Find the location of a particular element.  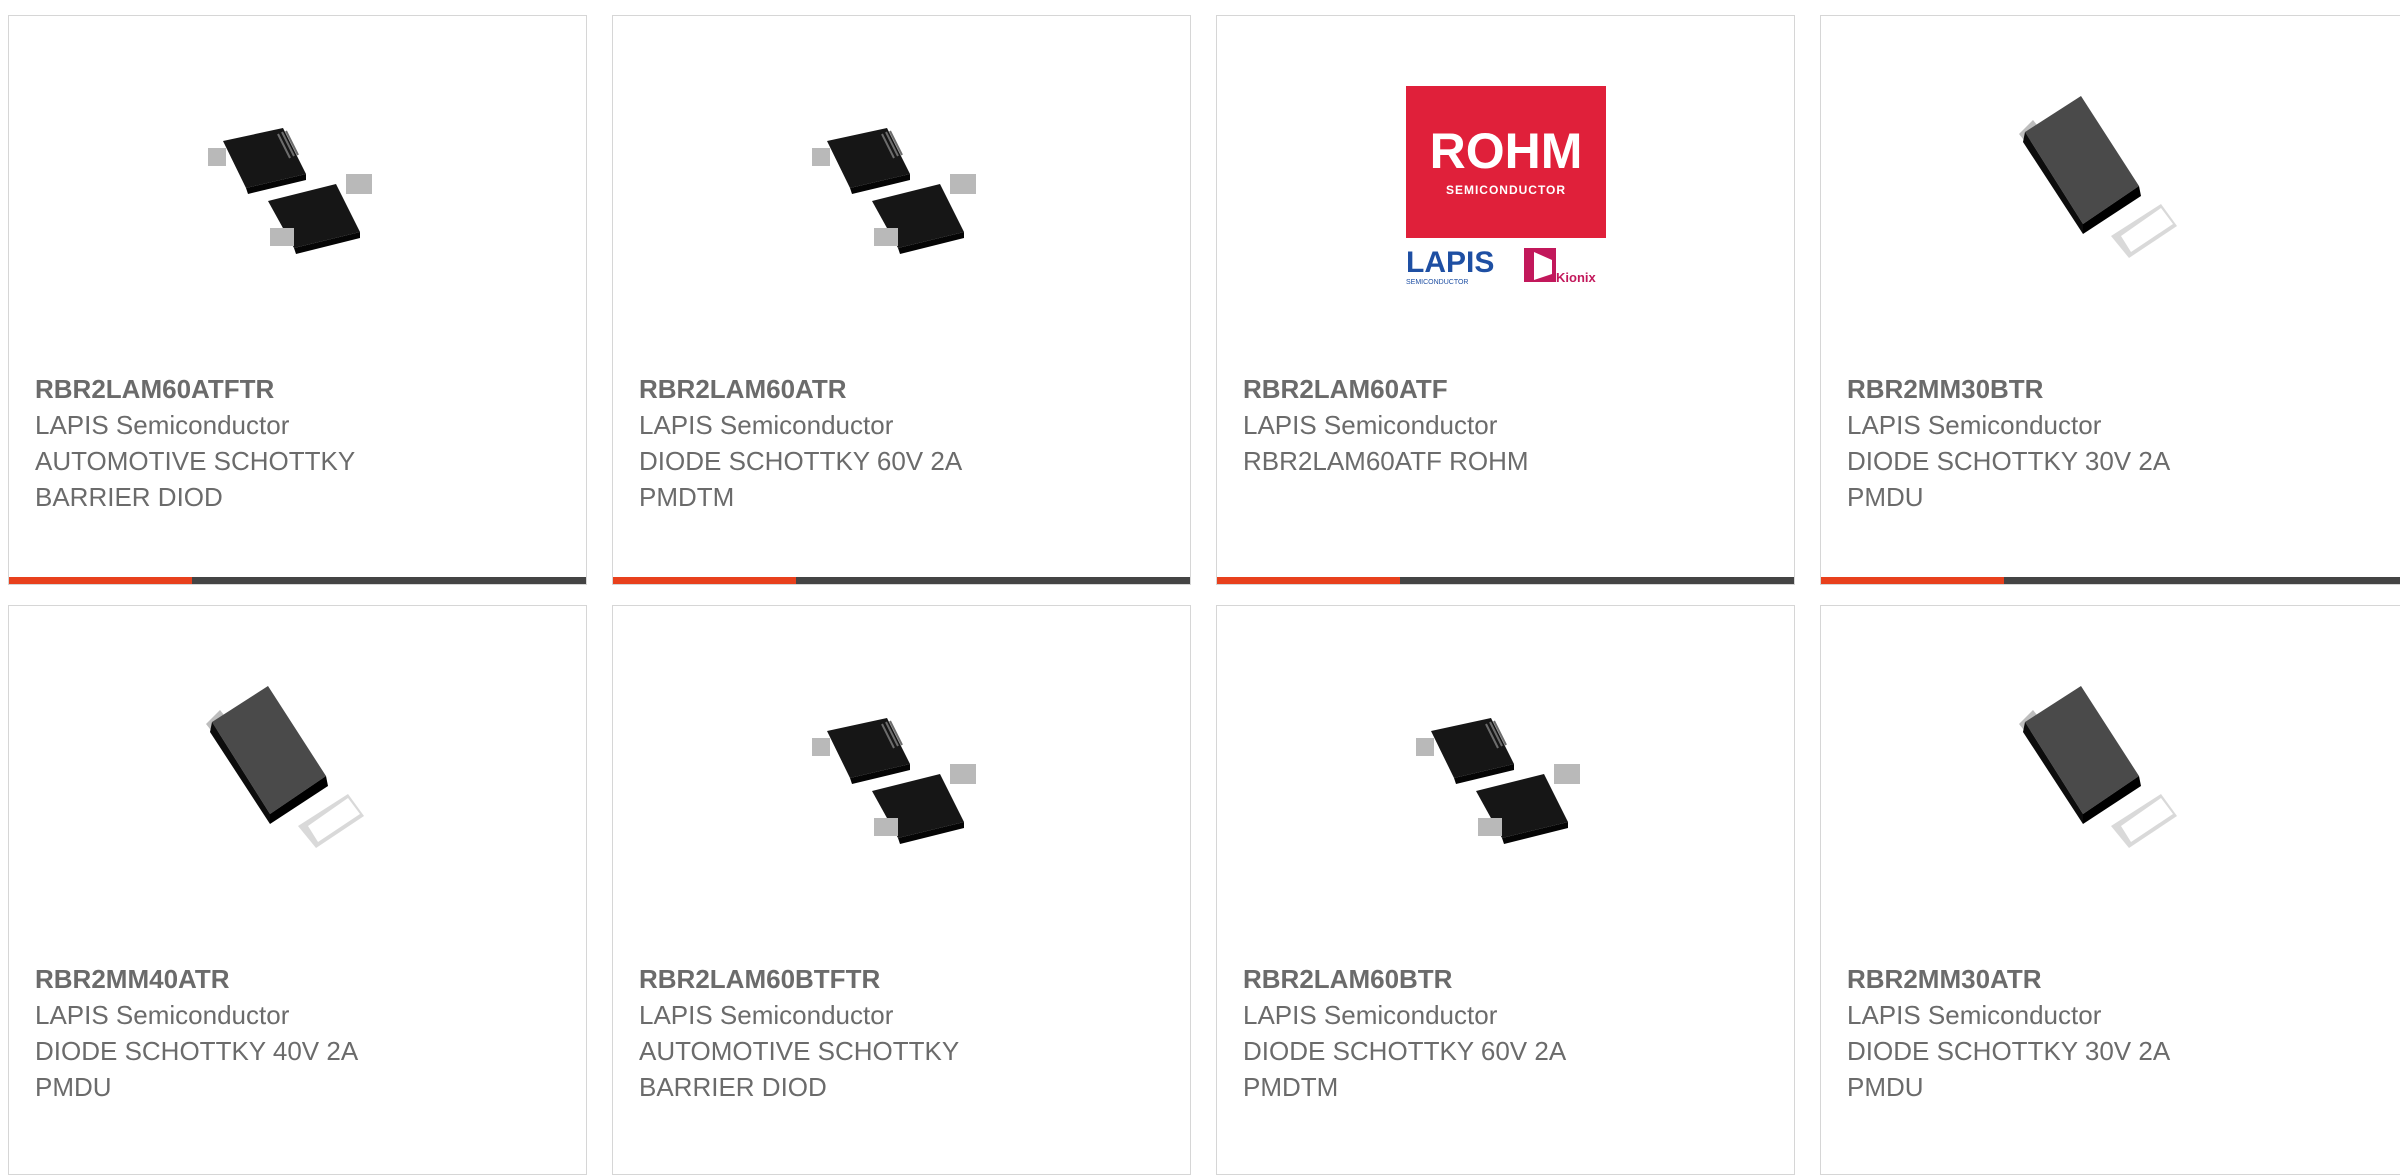

part-number: RBR2MM30ATR is located at coordinates (2062, 979).